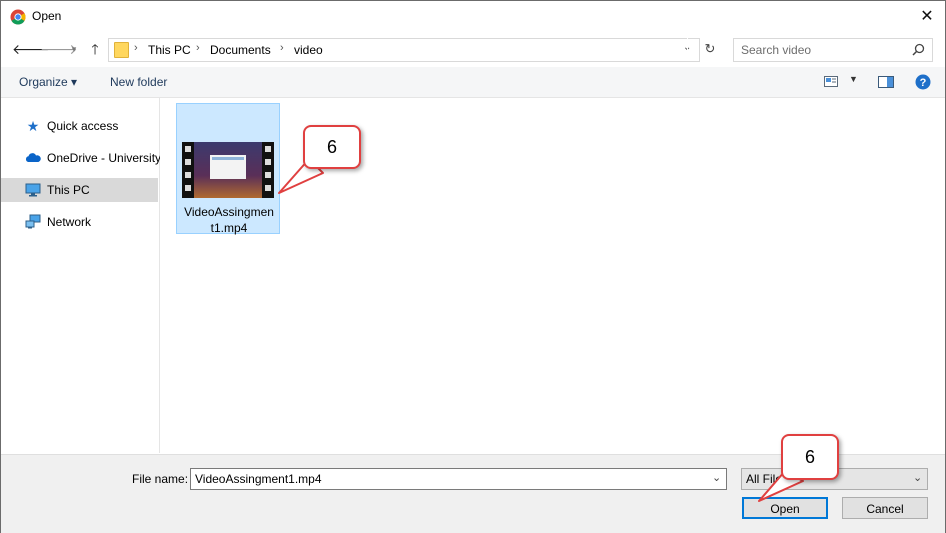 This screenshot has width=946, height=533. Describe the element at coordinates (31, 49) in the screenshot. I see `back-icon: 🡐` at that location.